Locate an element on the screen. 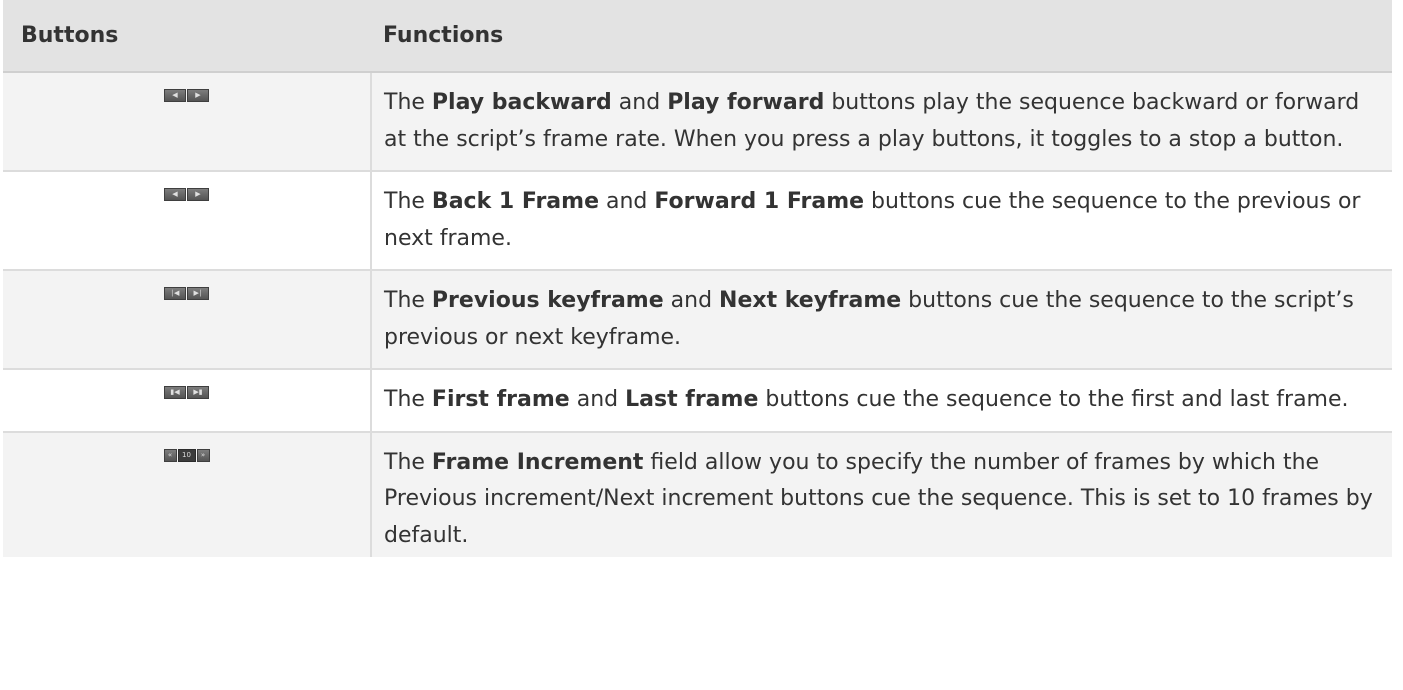 Image resolution: width=1403 pixels, height=690 pixels. button-image-cell: ▮◀ ▶▮ is located at coordinates (187, 401).